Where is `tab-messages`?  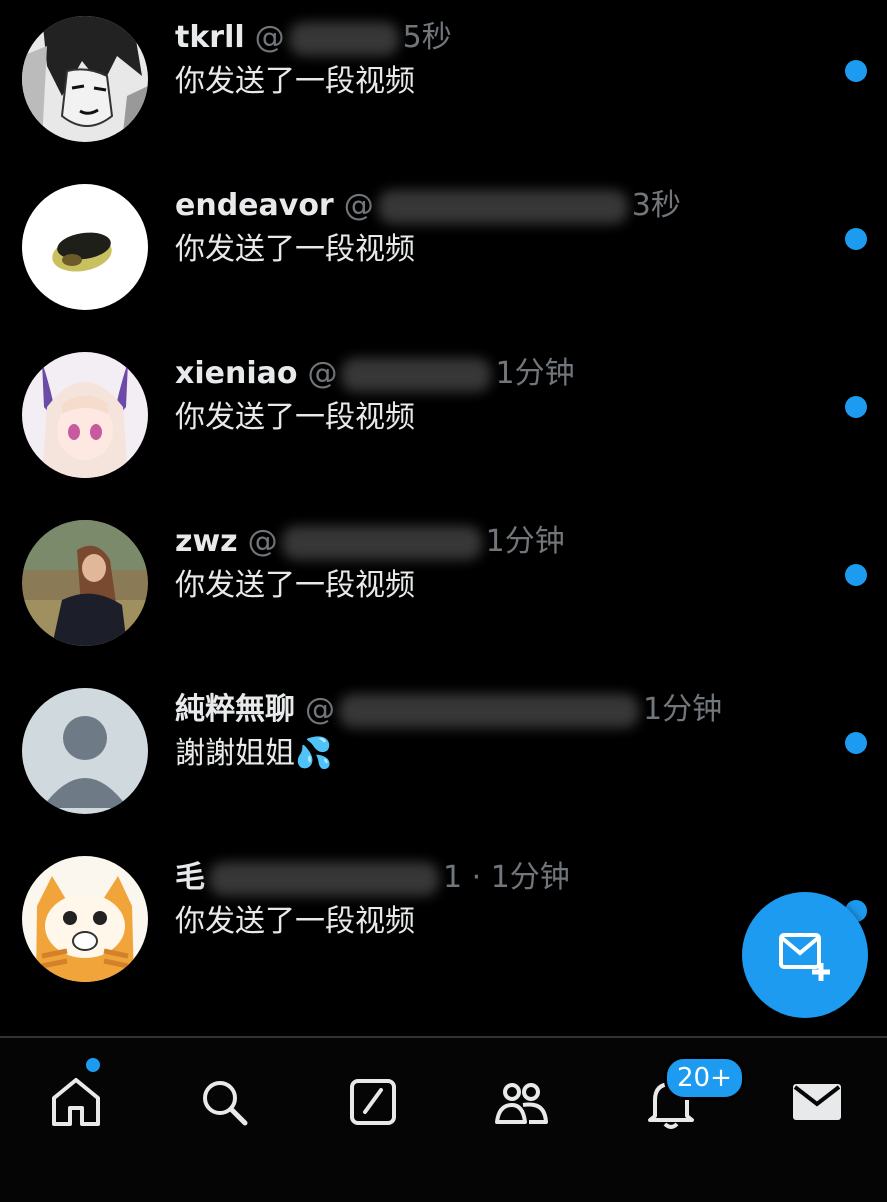 tab-messages is located at coordinates (817, 1102).